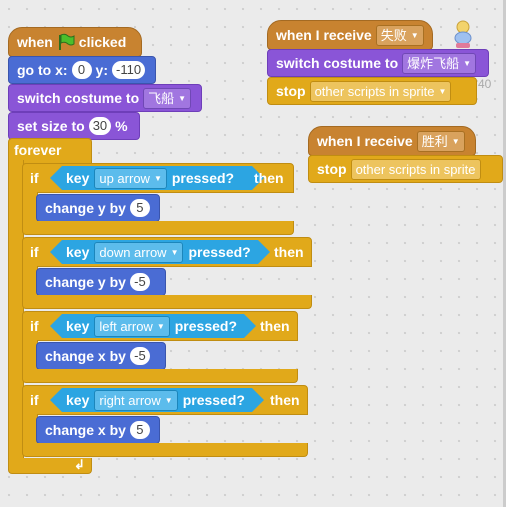  I want to click on sprite-thumbnail, so click(463, 34).